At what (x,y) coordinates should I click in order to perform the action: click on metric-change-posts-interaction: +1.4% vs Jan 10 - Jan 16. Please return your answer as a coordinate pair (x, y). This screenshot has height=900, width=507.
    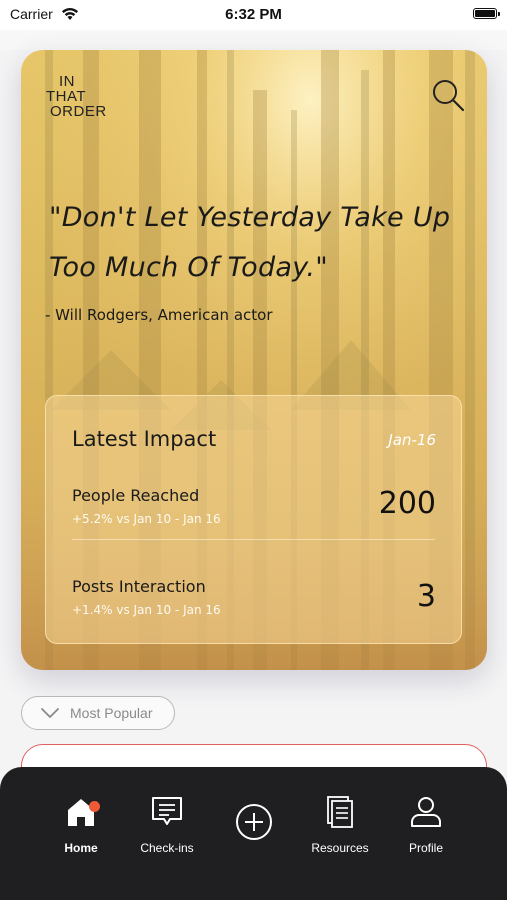
    Looking at the image, I should click on (146, 610).